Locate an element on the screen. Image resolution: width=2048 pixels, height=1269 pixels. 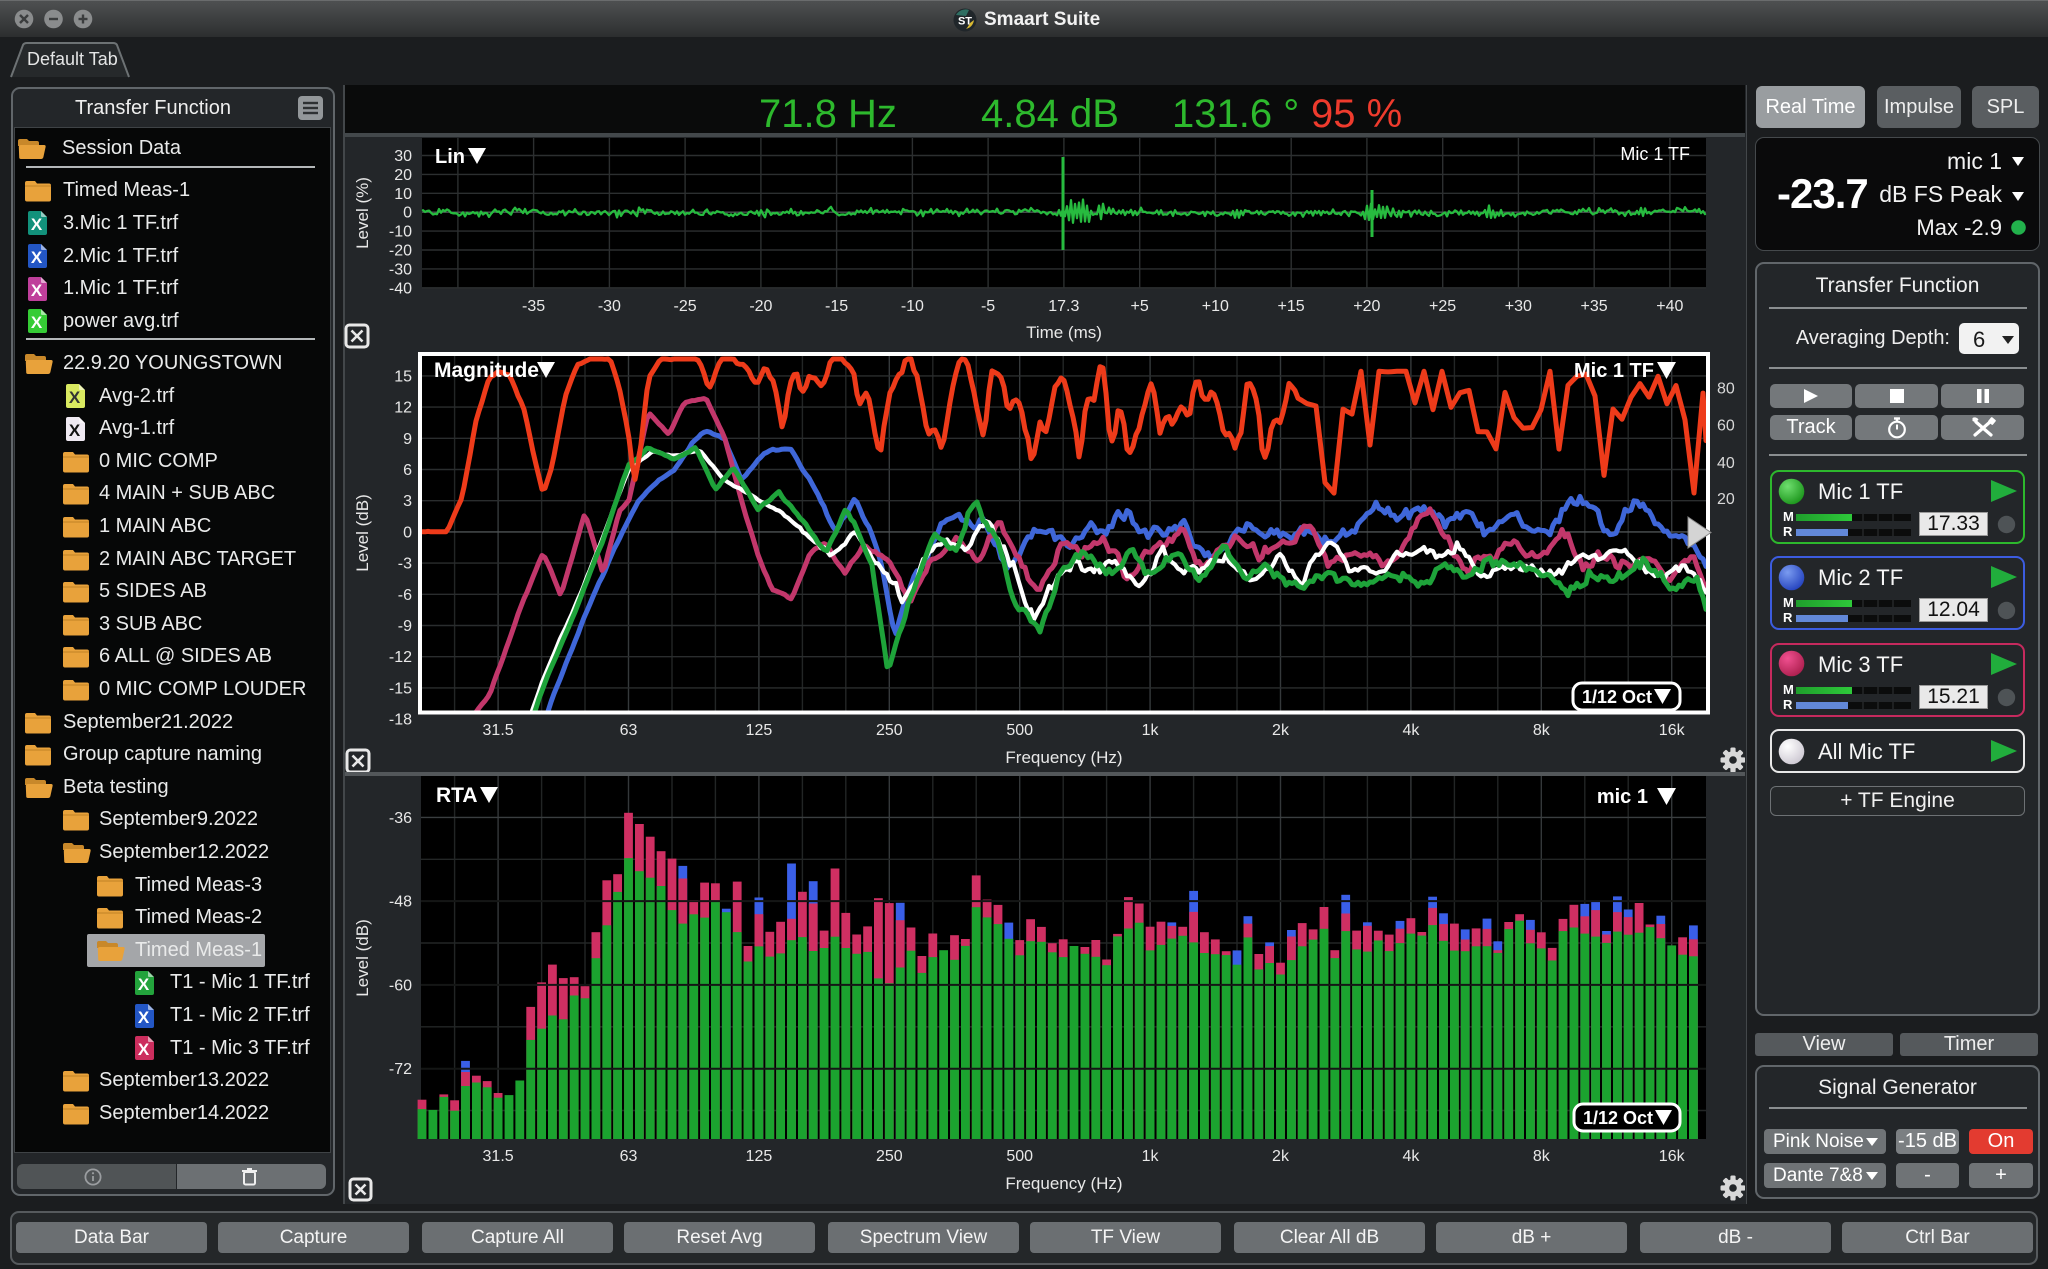
svg-text: +40 is located at coordinates (1669, 306).